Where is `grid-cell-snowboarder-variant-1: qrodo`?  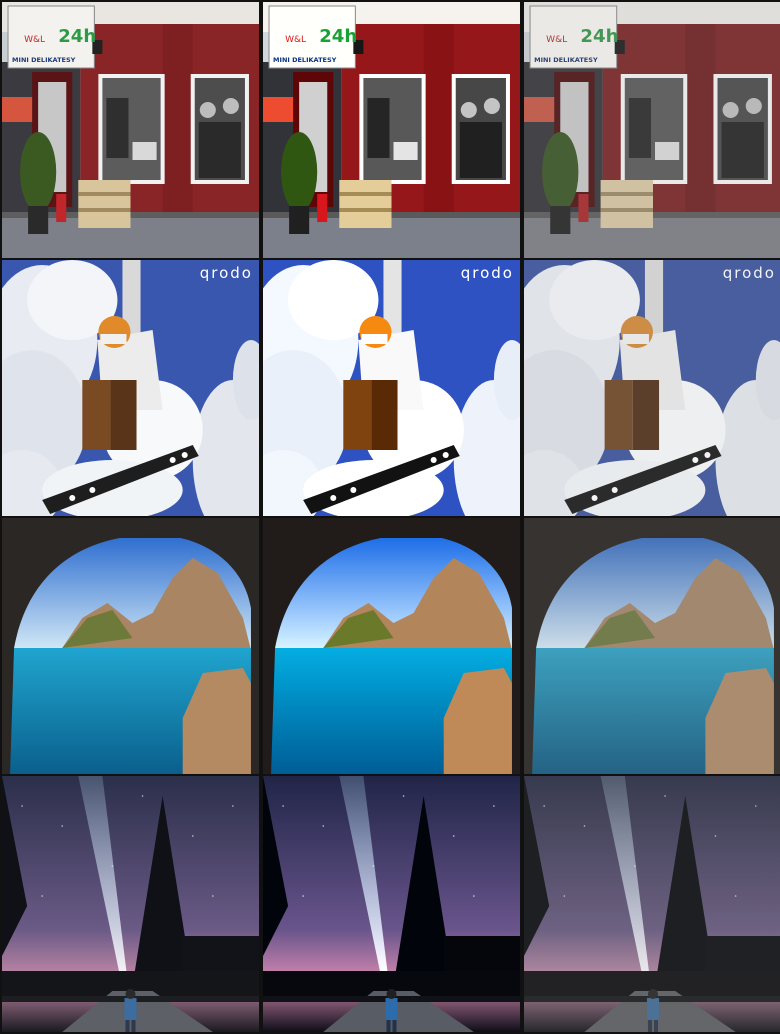
grid-cell-snowboarder-variant-1: qrodo is located at coordinates (130, 388).